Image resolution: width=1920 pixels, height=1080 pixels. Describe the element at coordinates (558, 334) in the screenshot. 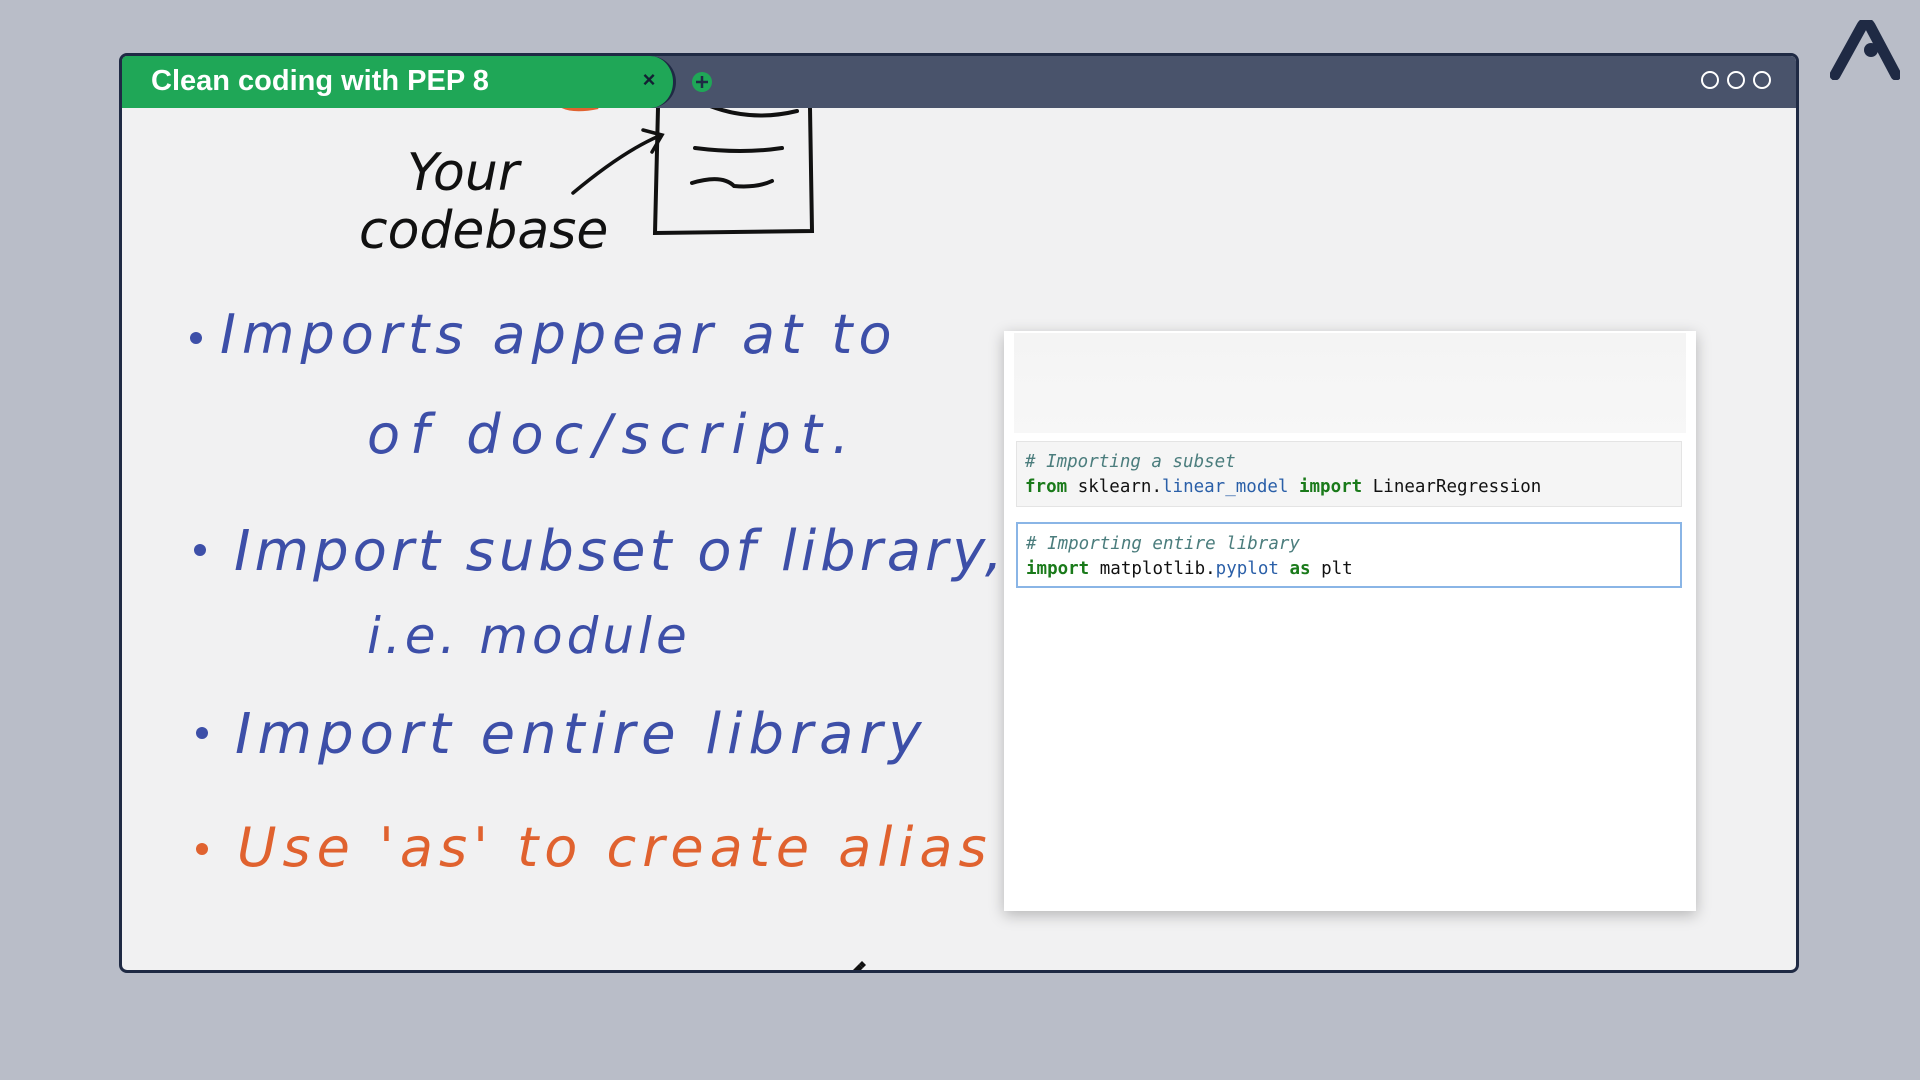

I see `bullet-1-line1: Imports appear at to` at that location.